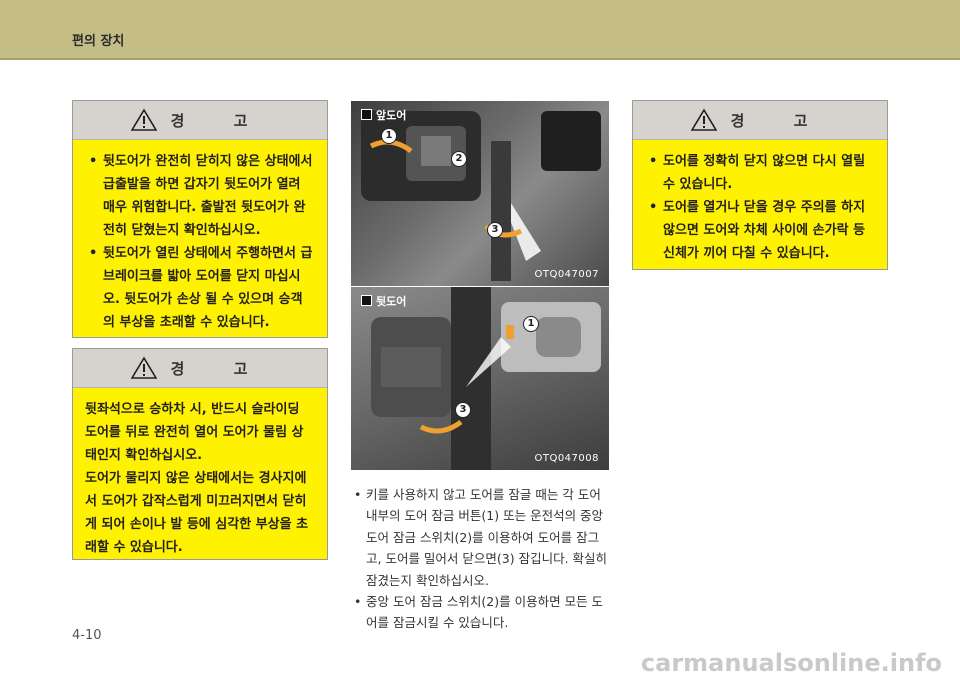 The image size is (960, 685). I want to click on rear-door-photo: 뒷도어 1 3 OTQ047008, so click(480, 378).